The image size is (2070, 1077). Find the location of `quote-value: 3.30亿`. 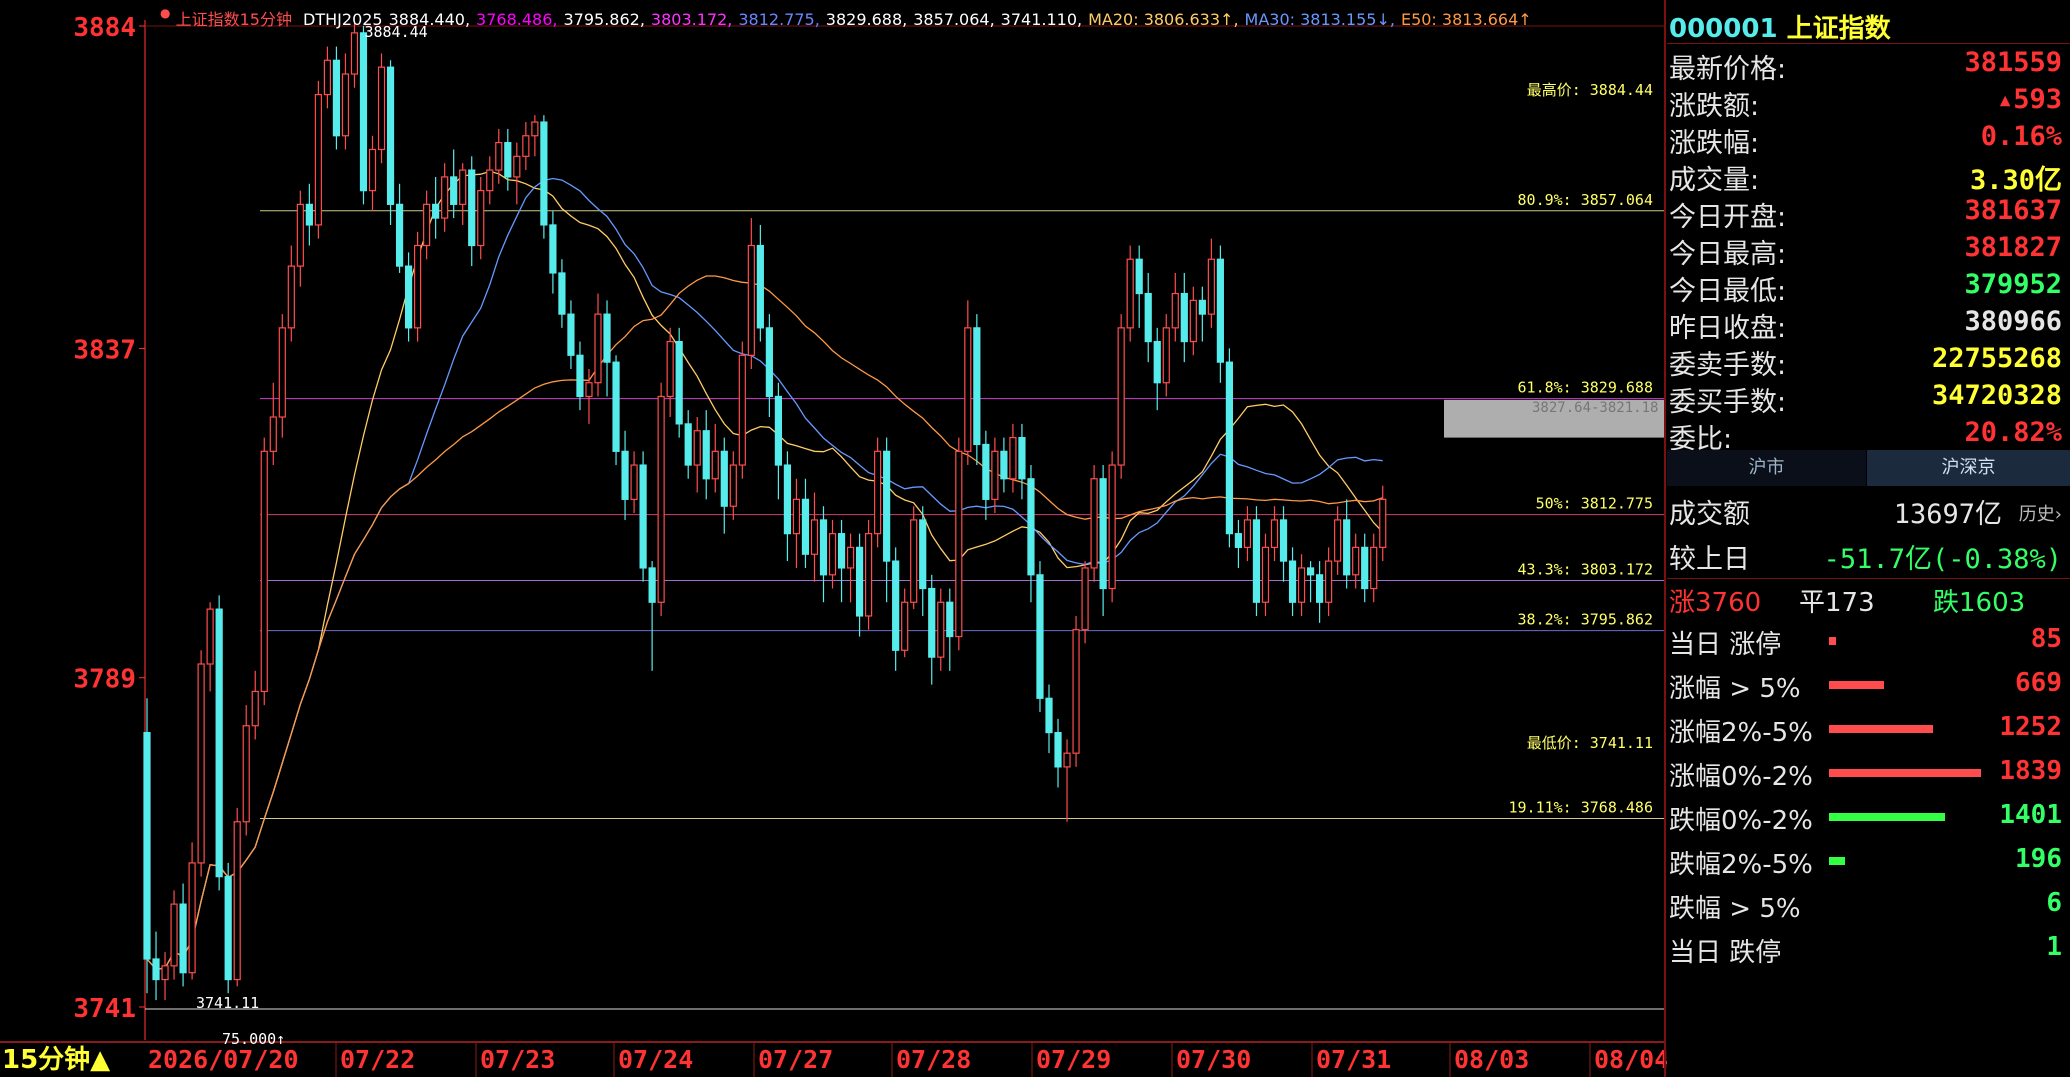

quote-value: 3.30亿 is located at coordinates (2015, 180).